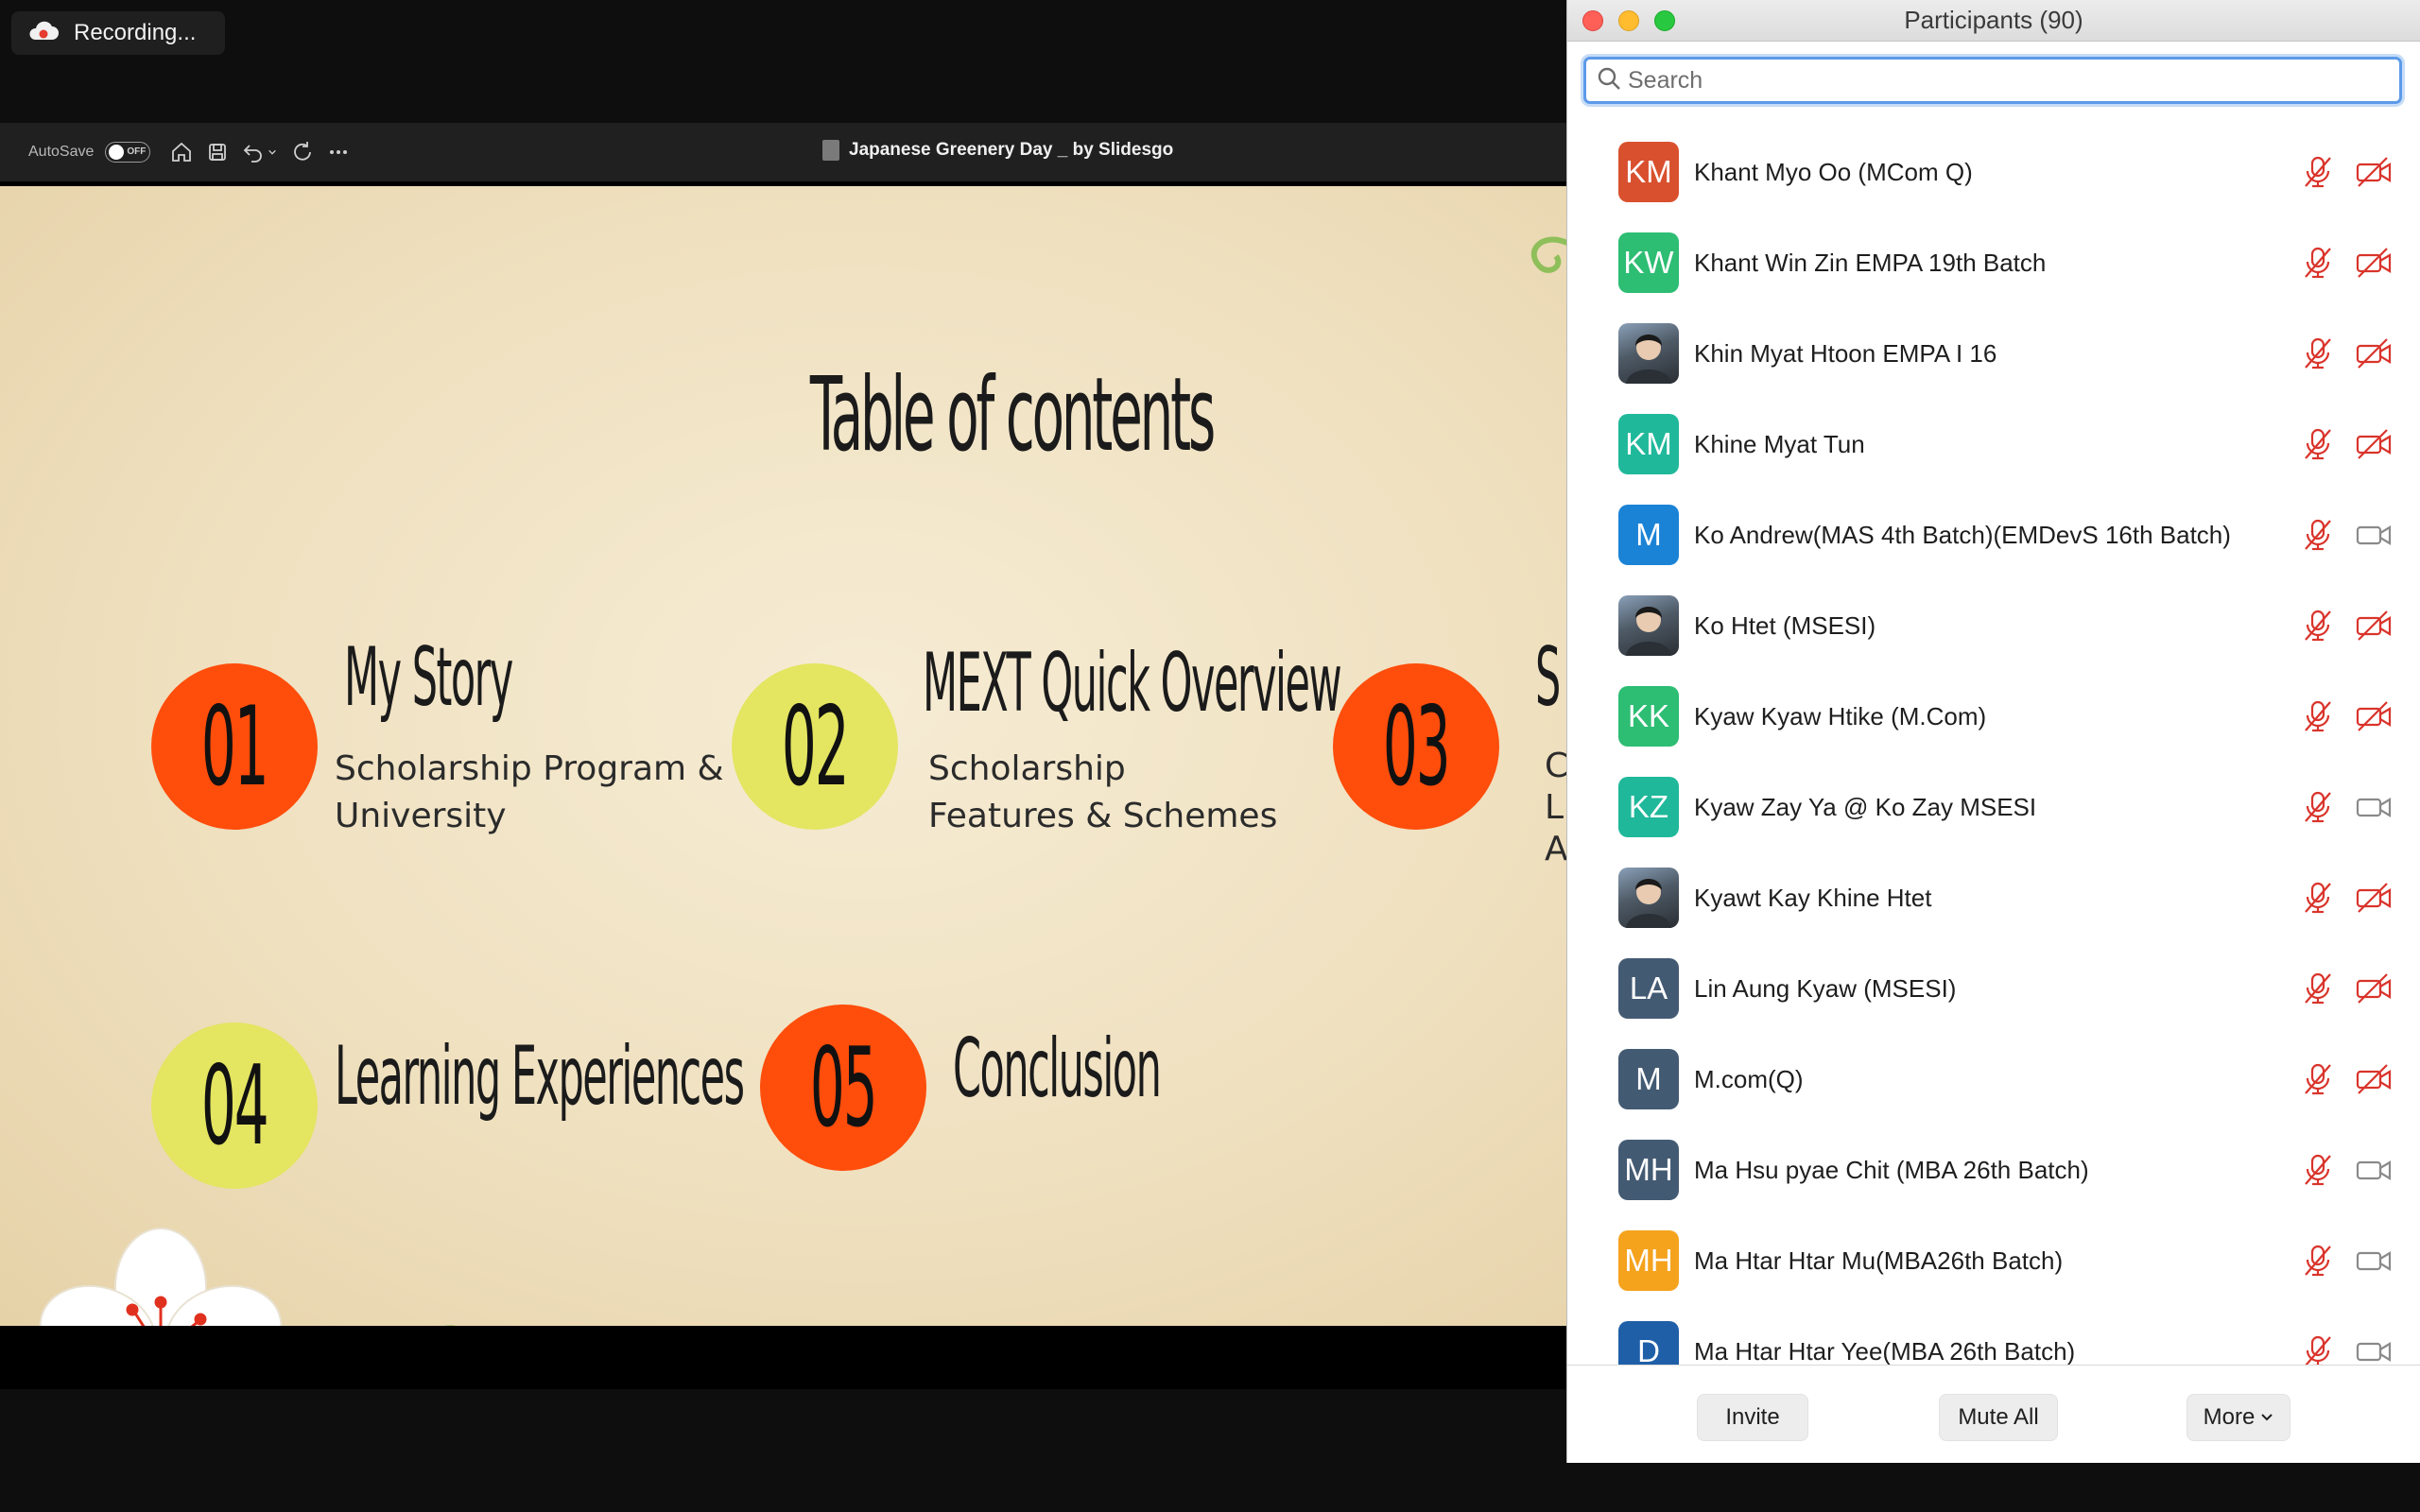 The width and height of the screenshot is (2420, 1512). Describe the element at coordinates (1993, 444) in the screenshot. I see `participant-row: KM Khine Myat Tun` at that location.